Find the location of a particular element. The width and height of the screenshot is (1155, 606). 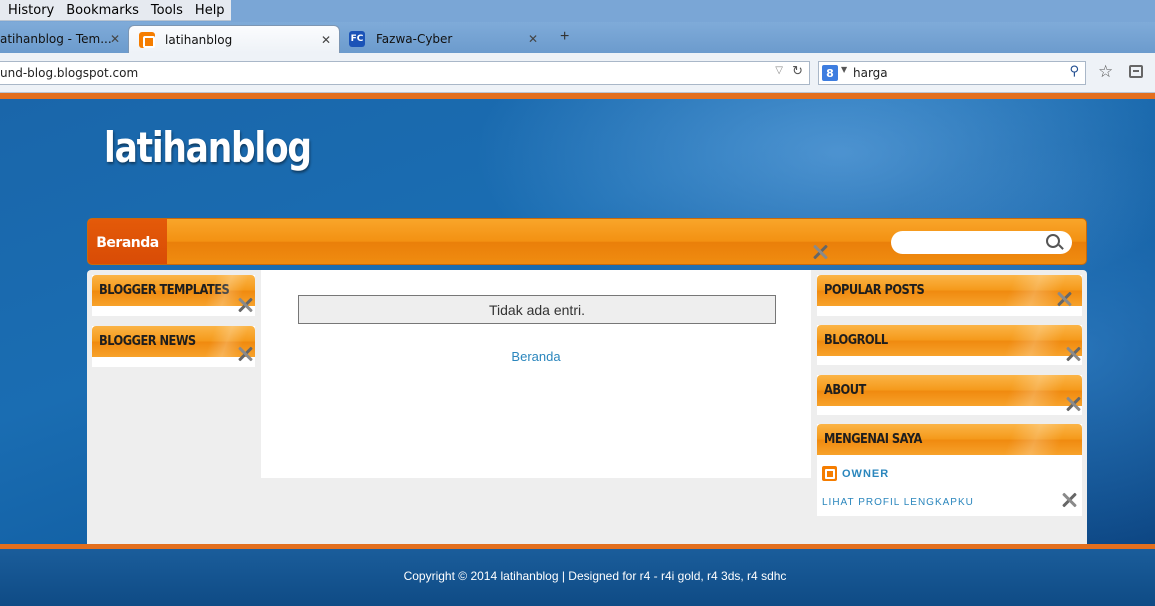

widget-title: POPULAR POSTS is located at coordinates (874, 290).